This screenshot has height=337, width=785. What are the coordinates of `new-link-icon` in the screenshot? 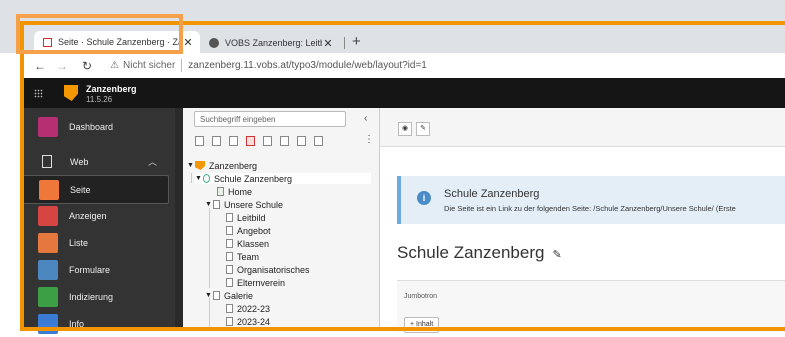 It's located at (267, 141).